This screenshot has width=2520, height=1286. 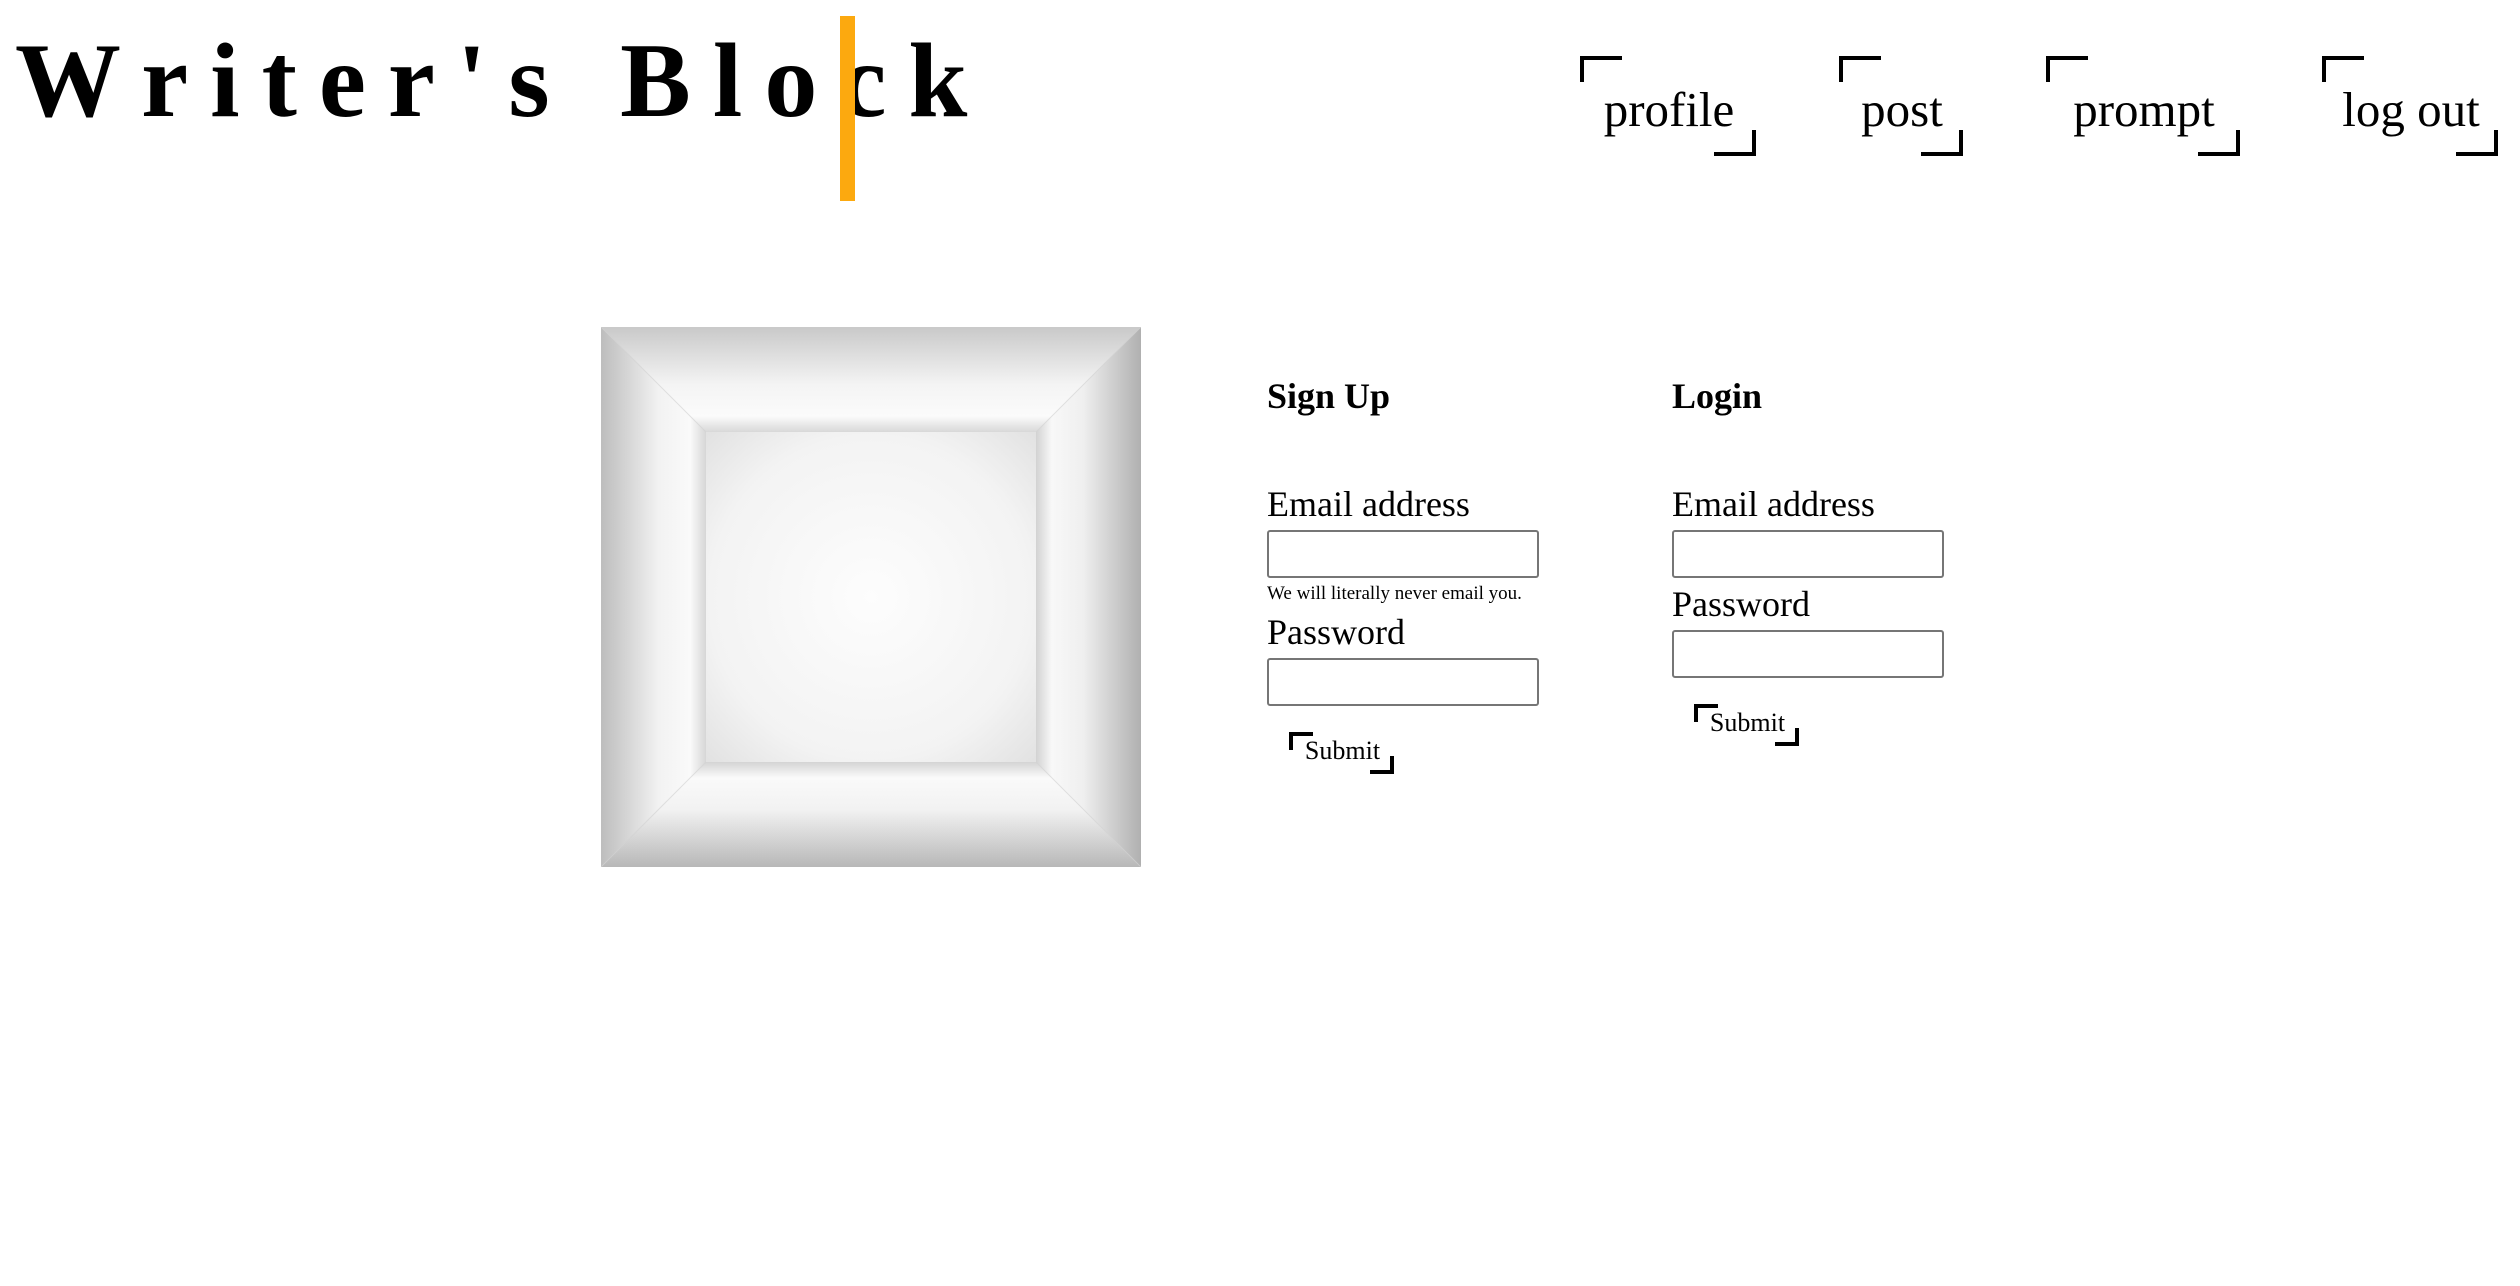 I want to click on nav-logout-button: log out, so click(x=2410, y=106).